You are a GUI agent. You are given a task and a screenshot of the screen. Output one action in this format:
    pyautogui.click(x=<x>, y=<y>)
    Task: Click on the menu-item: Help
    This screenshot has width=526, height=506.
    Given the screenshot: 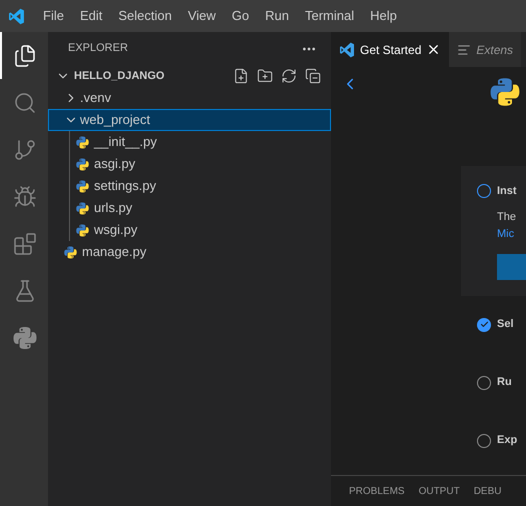 What is the action you would take?
    pyautogui.click(x=383, y=16)
    